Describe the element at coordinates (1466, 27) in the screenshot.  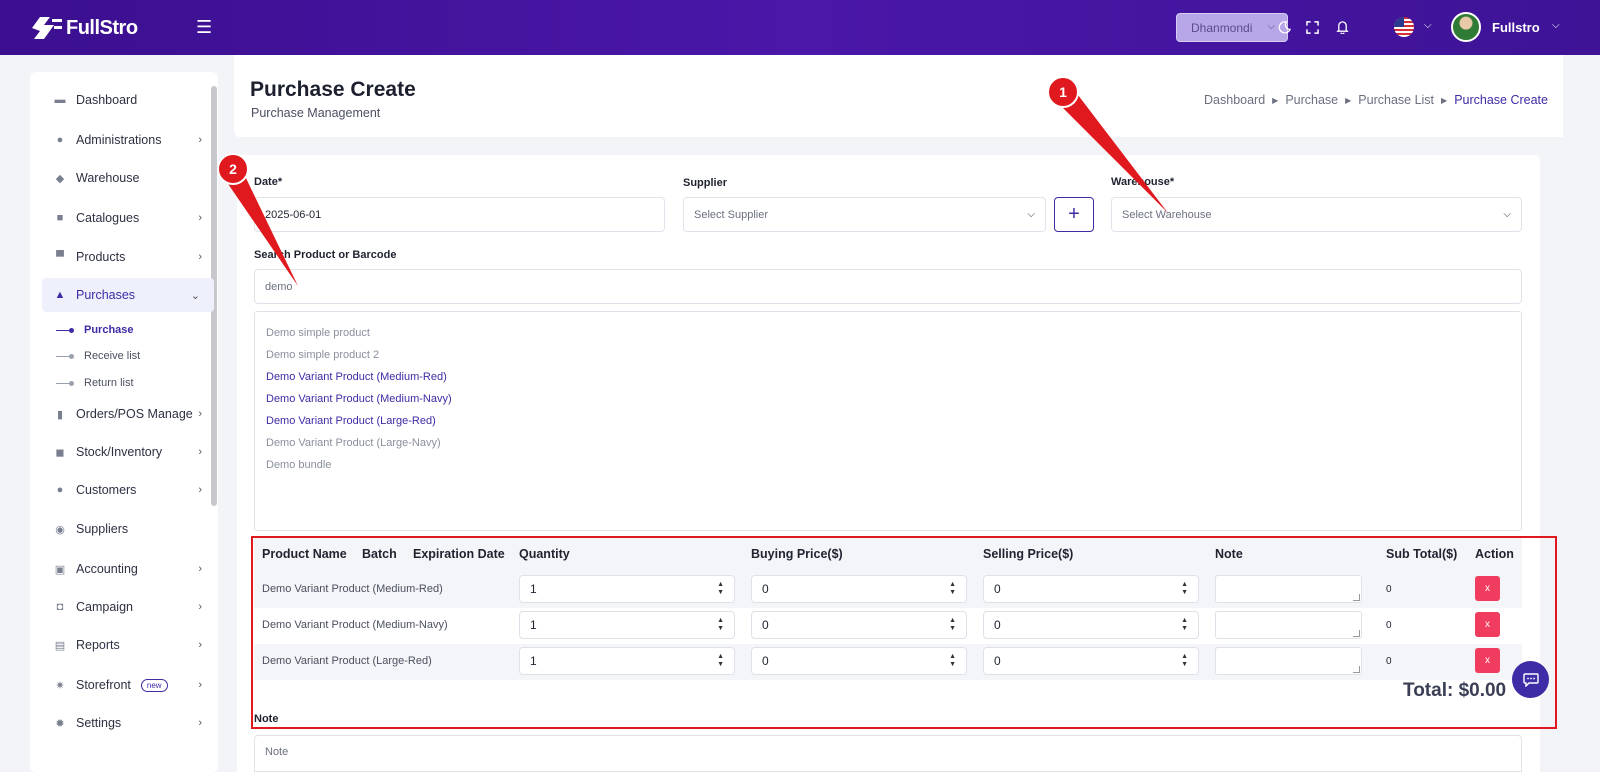
I see `avatar` at that location.